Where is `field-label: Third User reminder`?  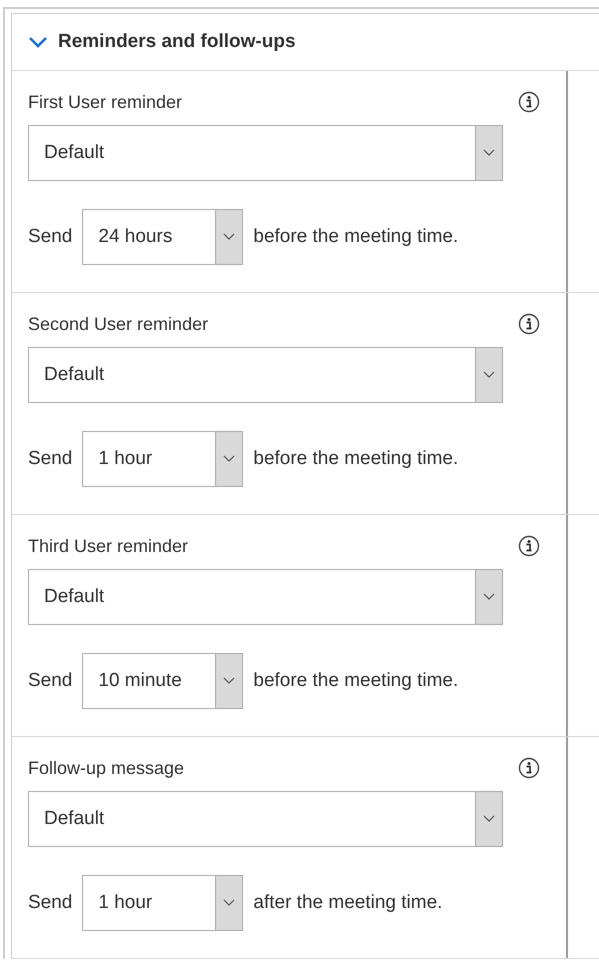 field-label: Third User reminder is located at coordinates (108, 546).